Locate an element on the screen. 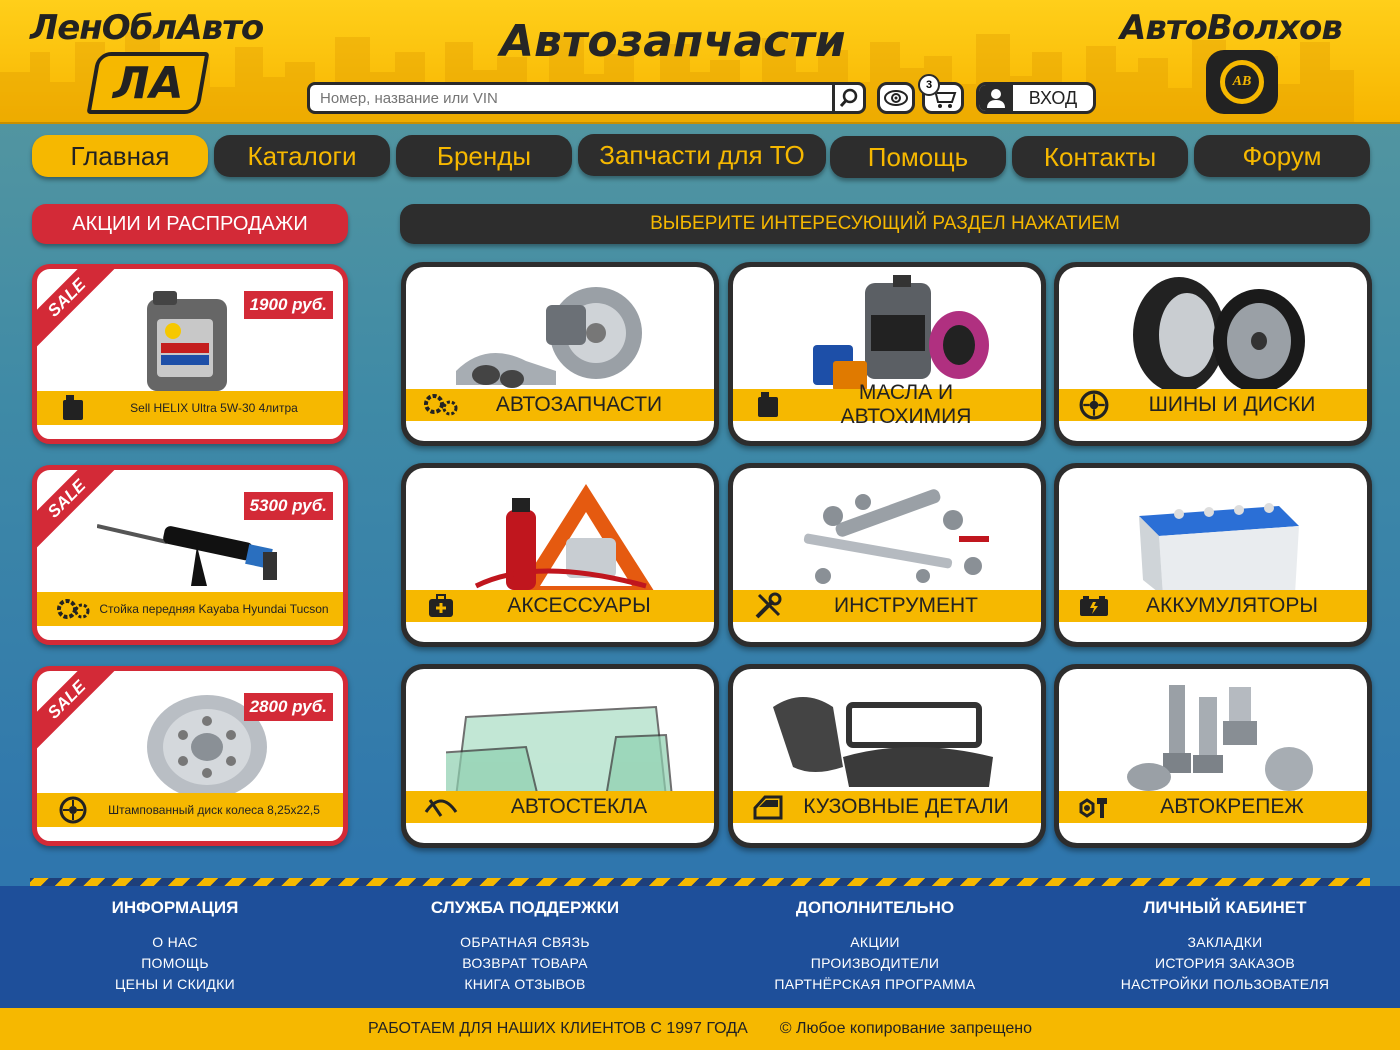  nav-item-home: Главная is located at coordinates (120, 156).